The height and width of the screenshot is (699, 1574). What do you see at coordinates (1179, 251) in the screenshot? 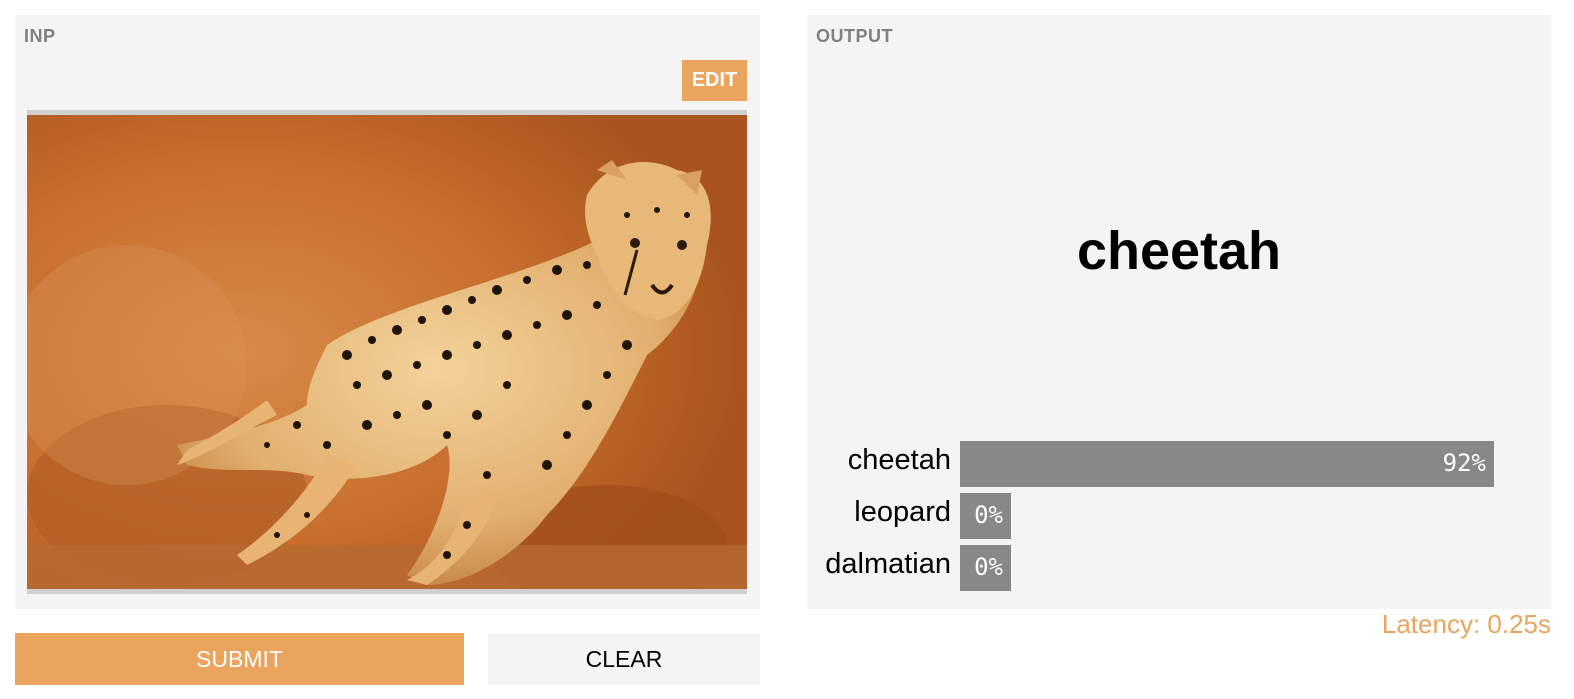
I see `predicted-label: cheetah` at bounding box center [1179, 251].